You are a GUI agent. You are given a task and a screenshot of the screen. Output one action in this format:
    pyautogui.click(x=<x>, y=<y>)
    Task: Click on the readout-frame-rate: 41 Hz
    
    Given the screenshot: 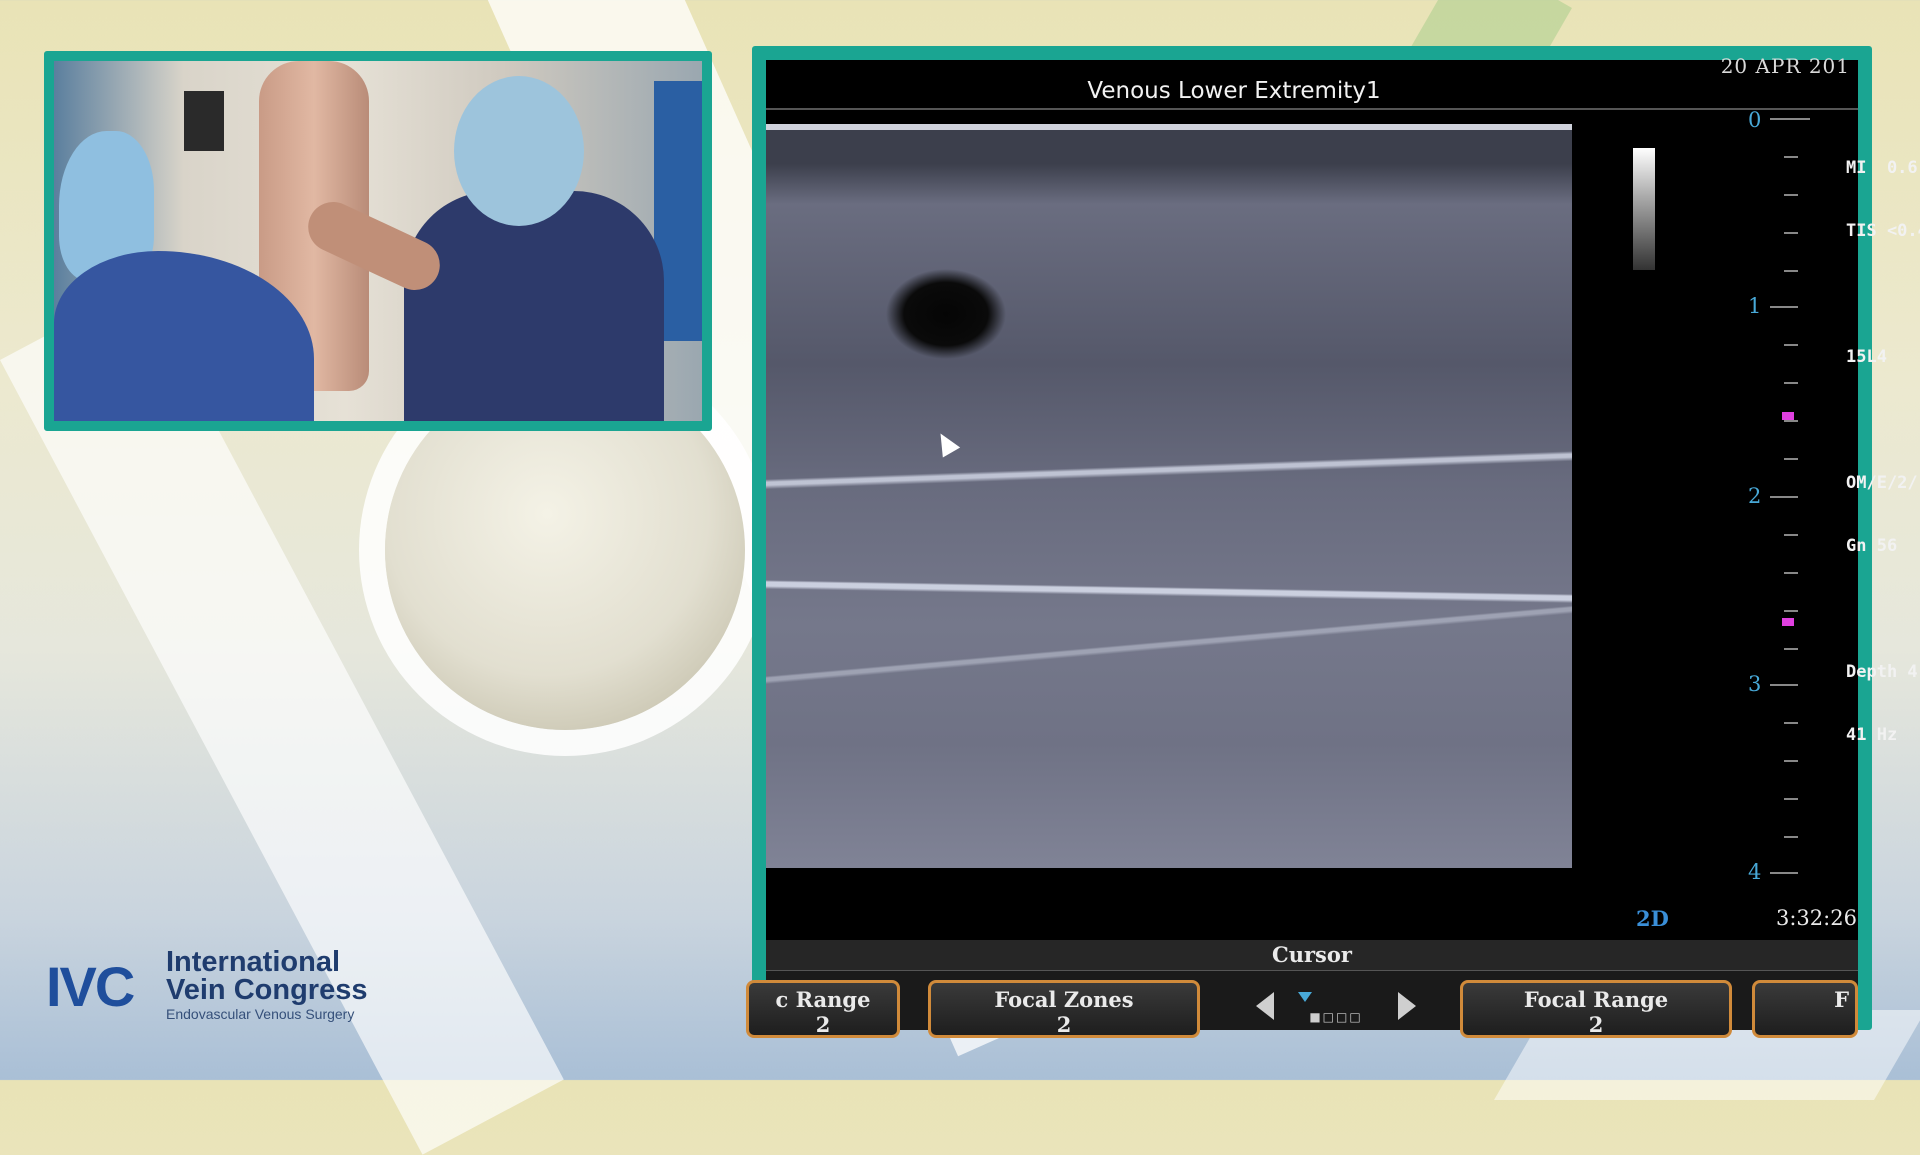 What is the action you would take?
    pyautogui.click(x=1872, y=735)
    